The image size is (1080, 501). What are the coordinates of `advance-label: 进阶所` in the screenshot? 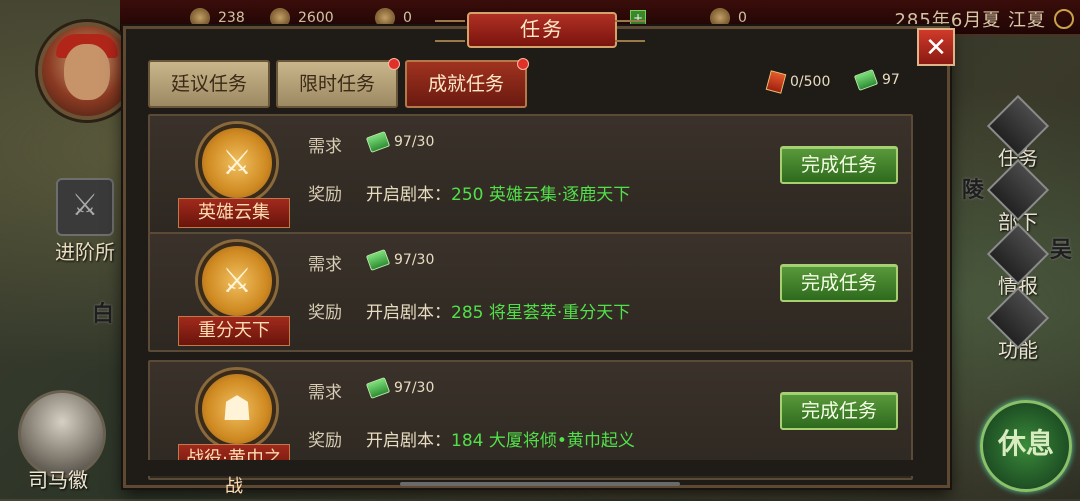 It's located at (85, 252).